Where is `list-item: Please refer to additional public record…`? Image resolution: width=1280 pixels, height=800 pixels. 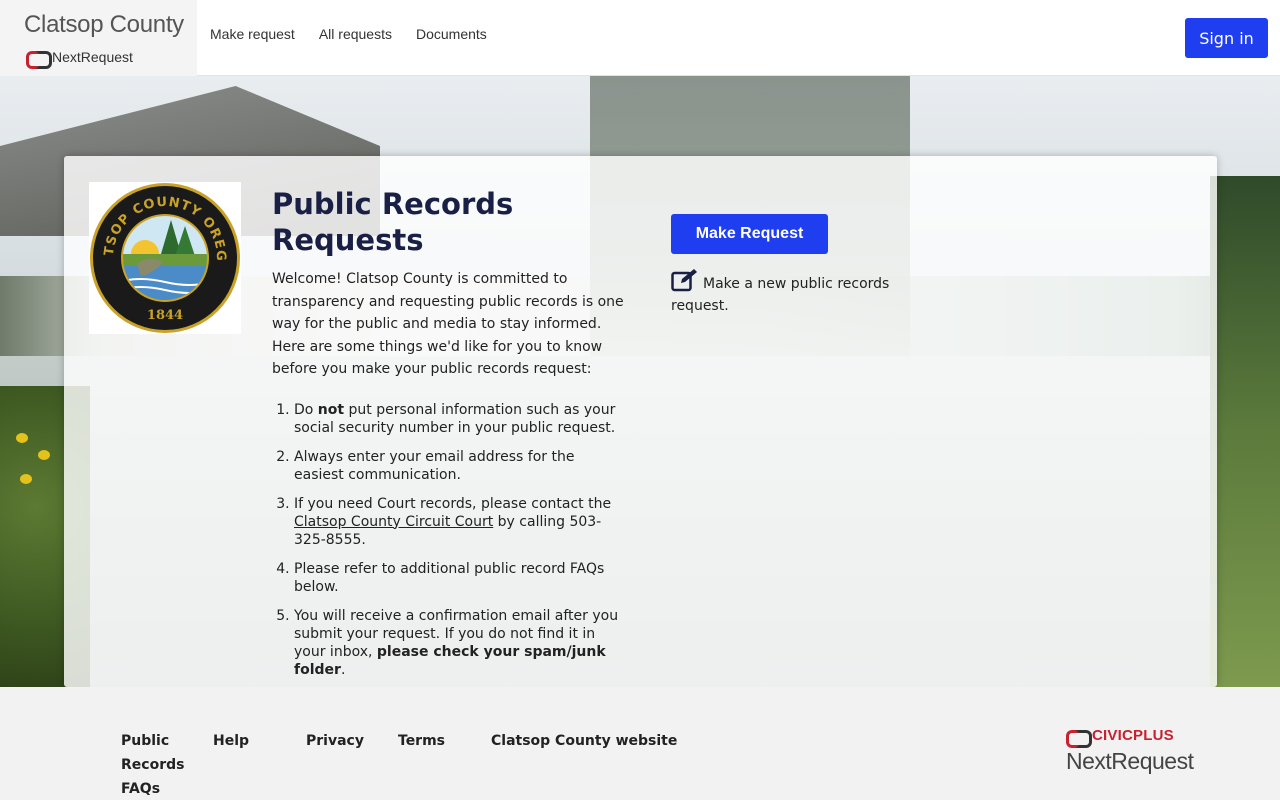
list-item: Please refer to additional public record… is located at coordinates (459, 578).